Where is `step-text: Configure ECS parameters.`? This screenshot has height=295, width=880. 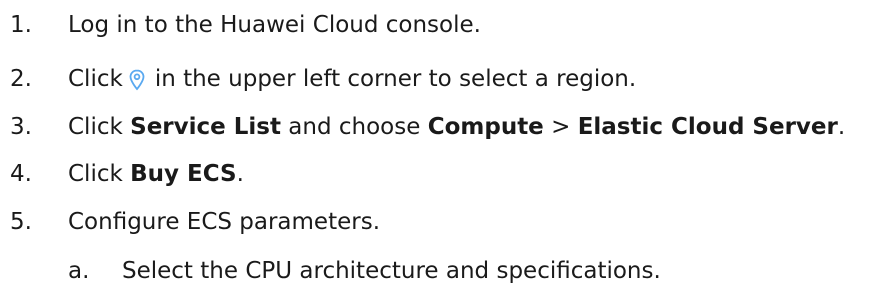 step-text: Configure ECS parameters. is located at coordinates (224, 222).